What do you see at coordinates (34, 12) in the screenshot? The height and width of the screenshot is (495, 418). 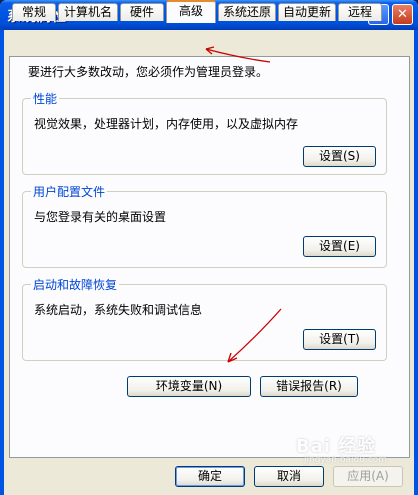 I see `tab-general: 常规` at bounding box center [34, 12].